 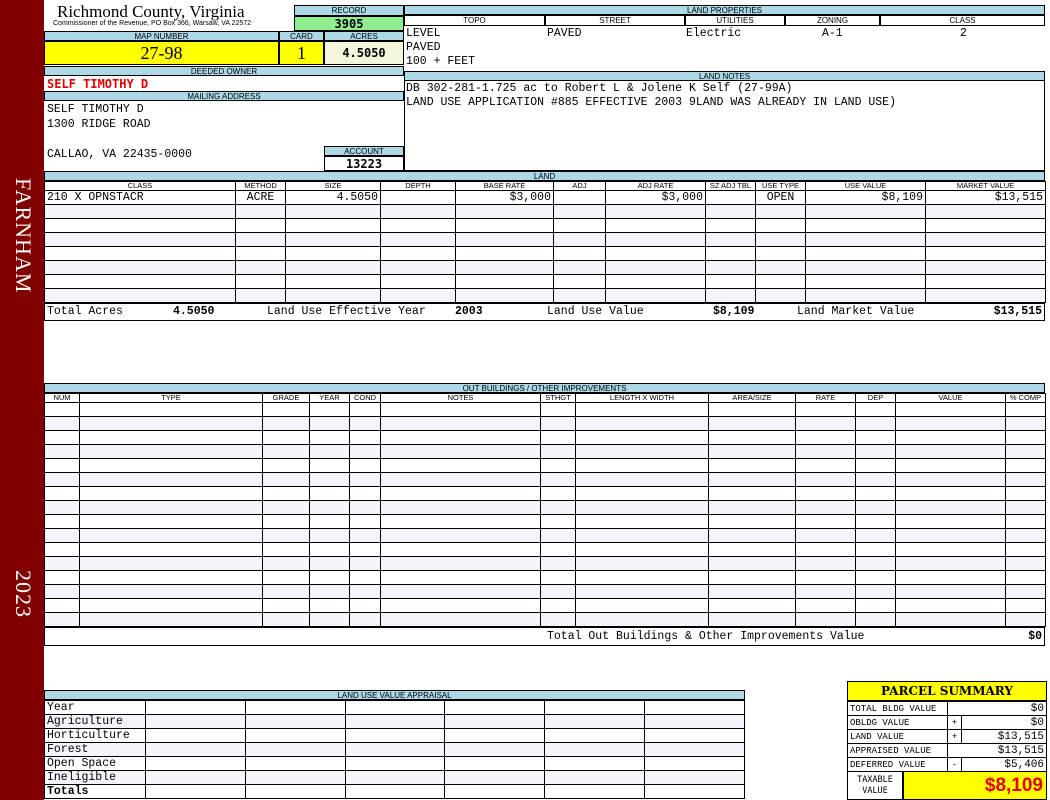 I want to click on mailing-line-2: 1300 RIDGE ROAD, so click(x=99, y=124).